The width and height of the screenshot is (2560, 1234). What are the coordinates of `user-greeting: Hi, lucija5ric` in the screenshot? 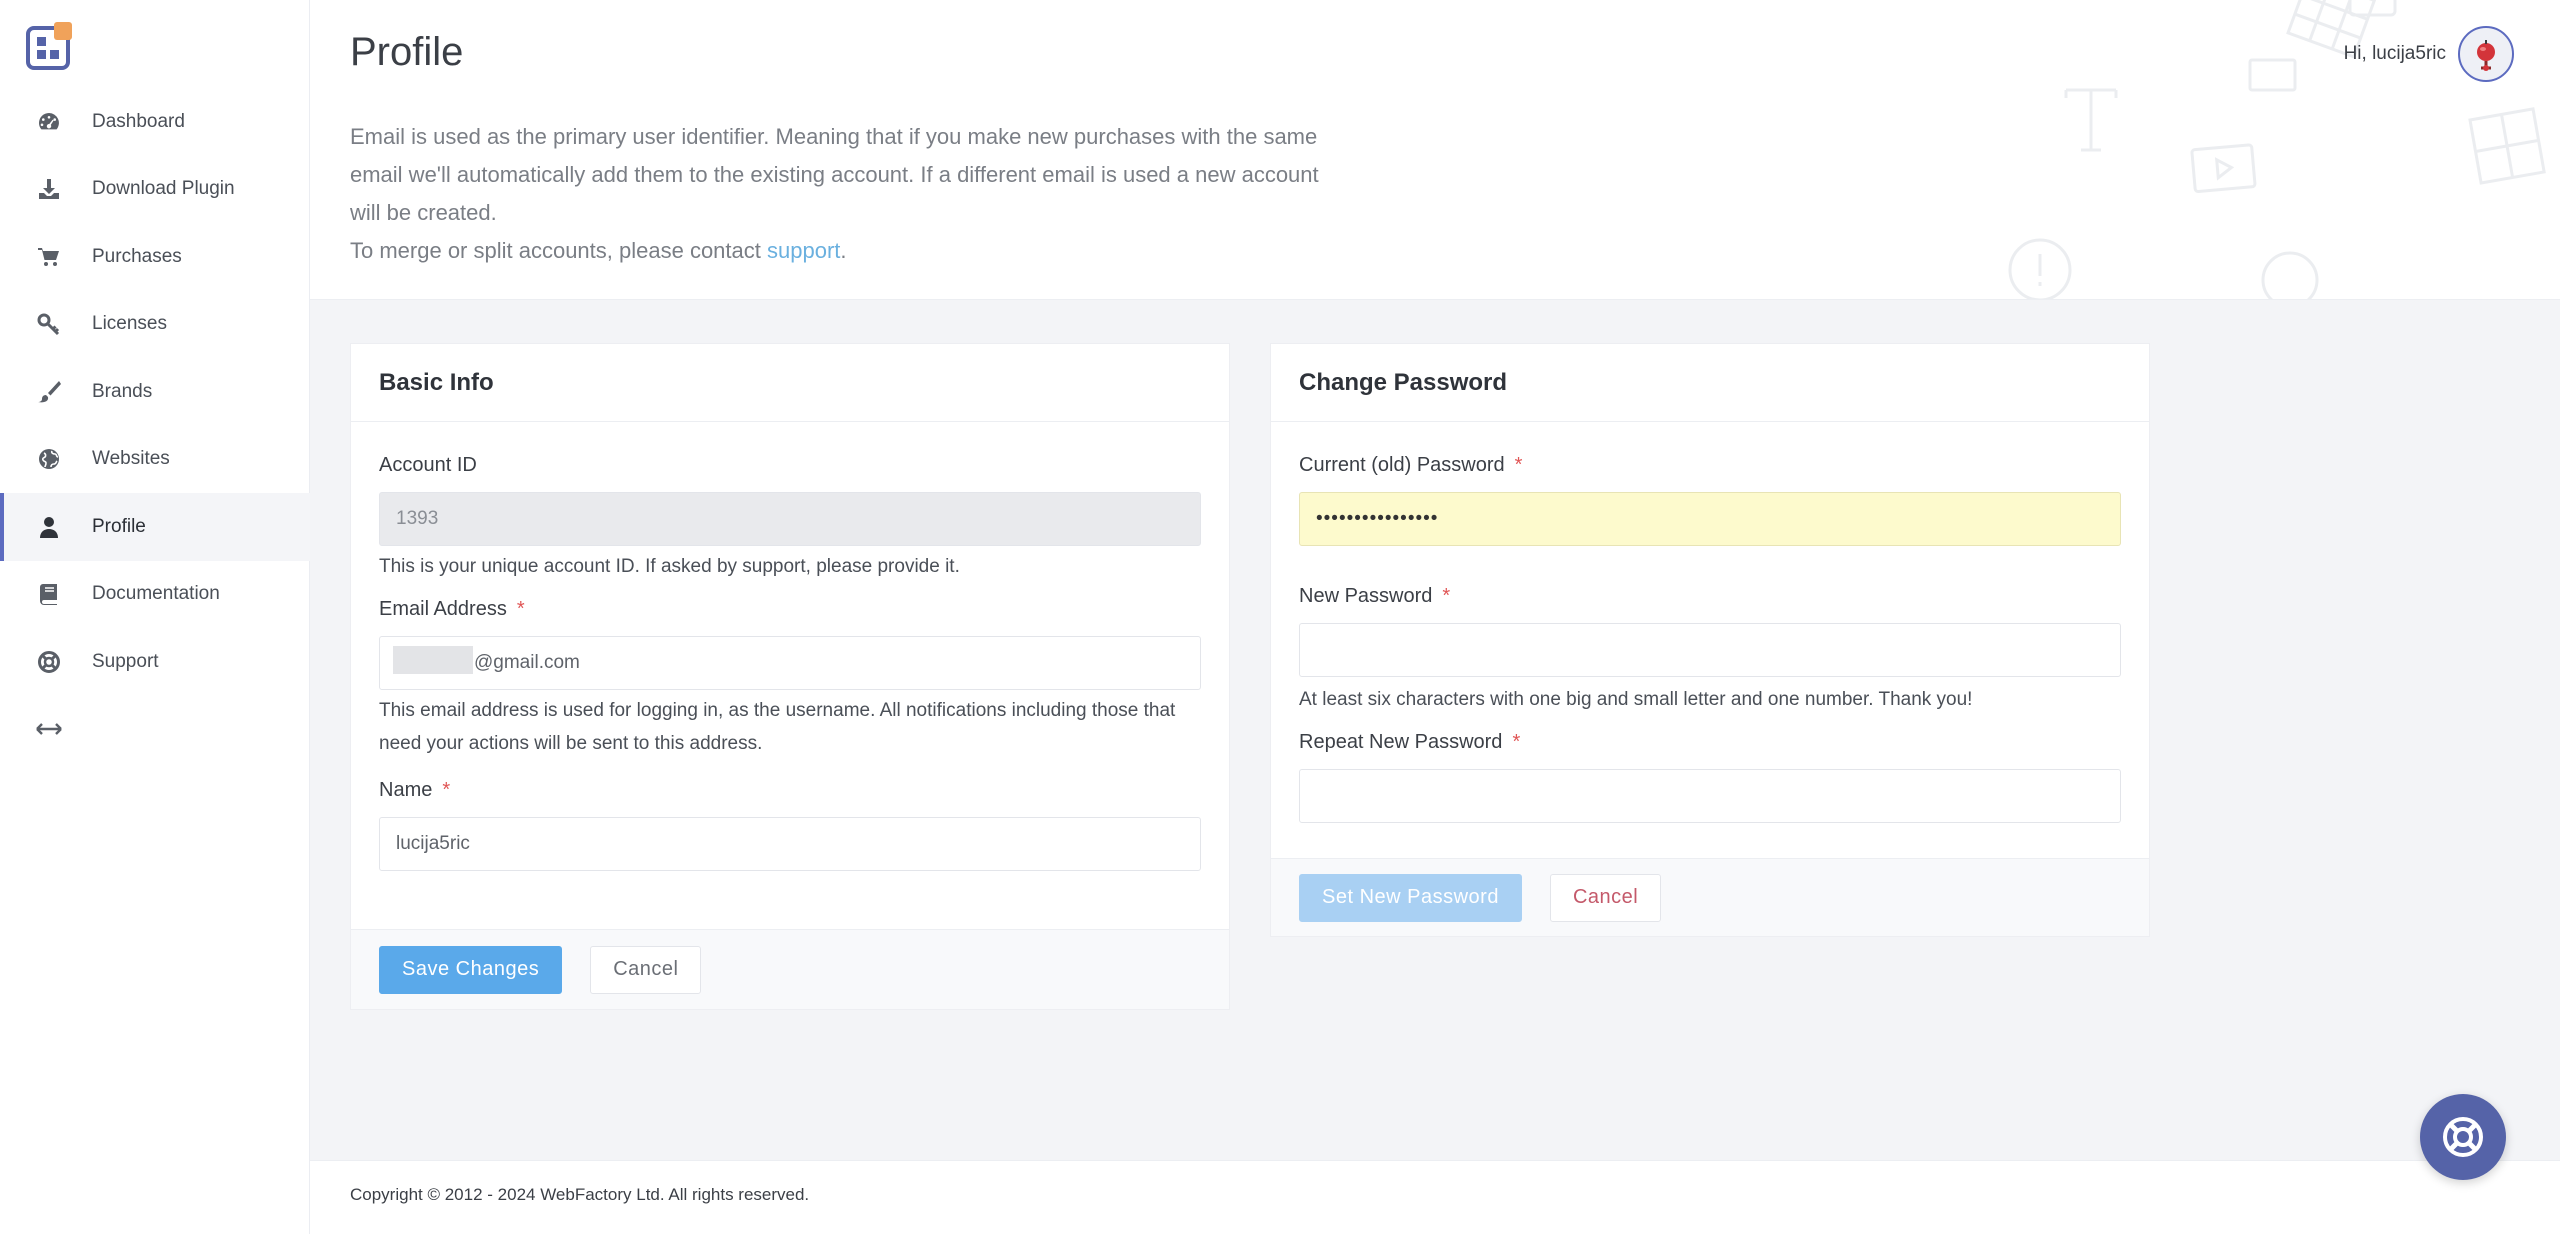 It's located at (2394, 53).